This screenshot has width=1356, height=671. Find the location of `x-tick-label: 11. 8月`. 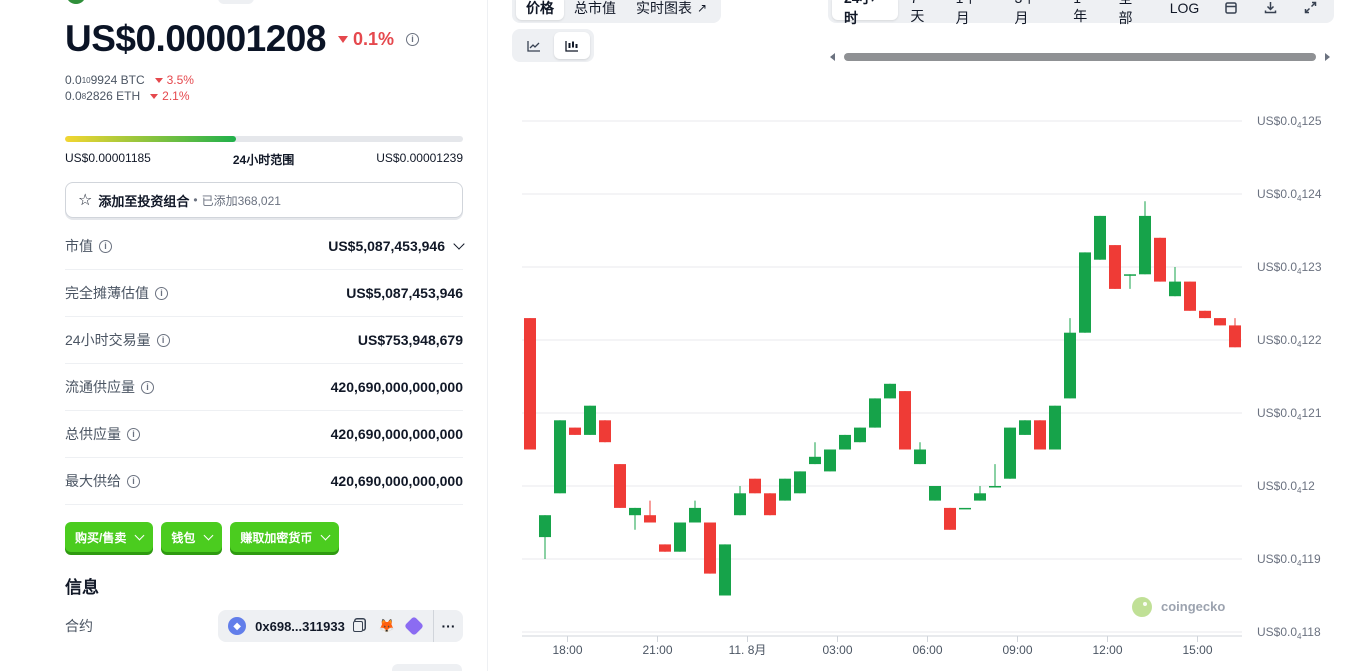

x-tick-label: 11. 8月 is located at coordinates (748, 650).